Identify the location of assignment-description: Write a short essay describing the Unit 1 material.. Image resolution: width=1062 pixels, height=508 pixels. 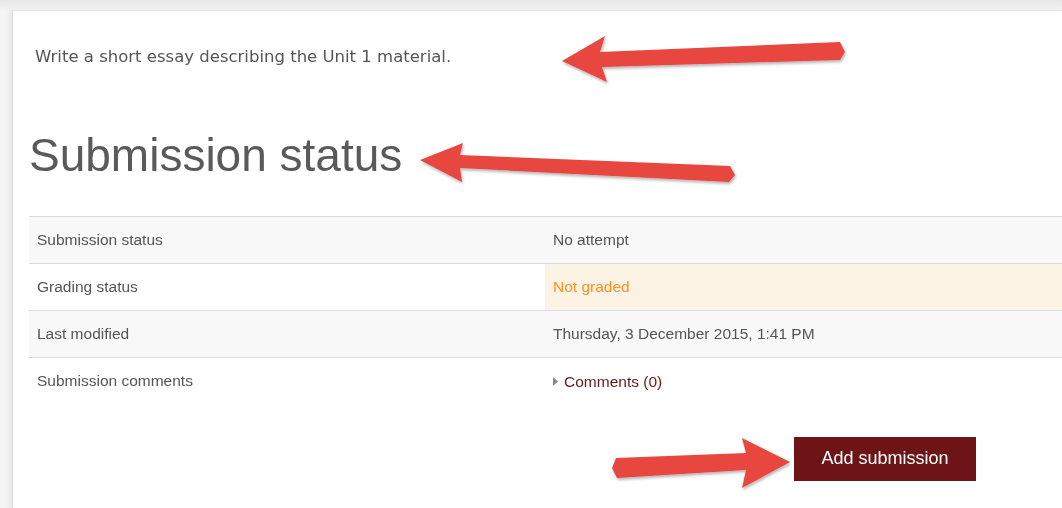
(243, 56).